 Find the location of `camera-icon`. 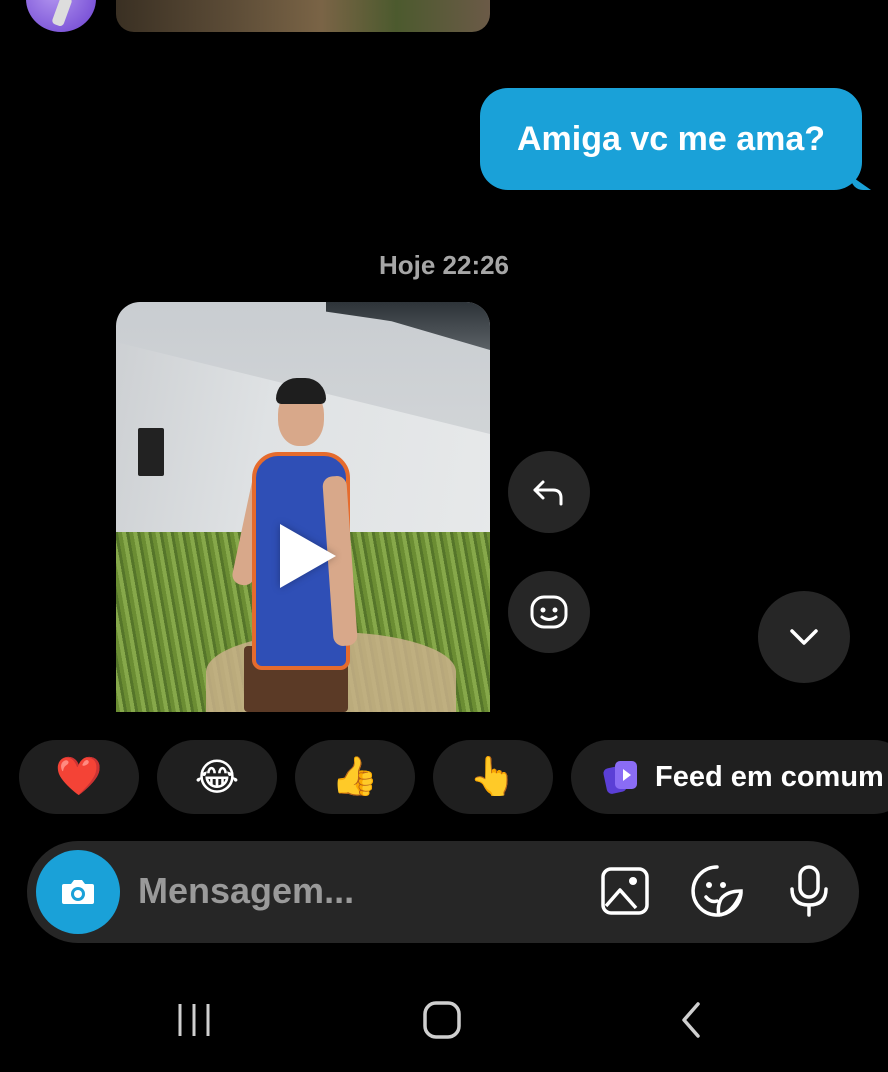

camera-icon is located at coordinates (78, 892).